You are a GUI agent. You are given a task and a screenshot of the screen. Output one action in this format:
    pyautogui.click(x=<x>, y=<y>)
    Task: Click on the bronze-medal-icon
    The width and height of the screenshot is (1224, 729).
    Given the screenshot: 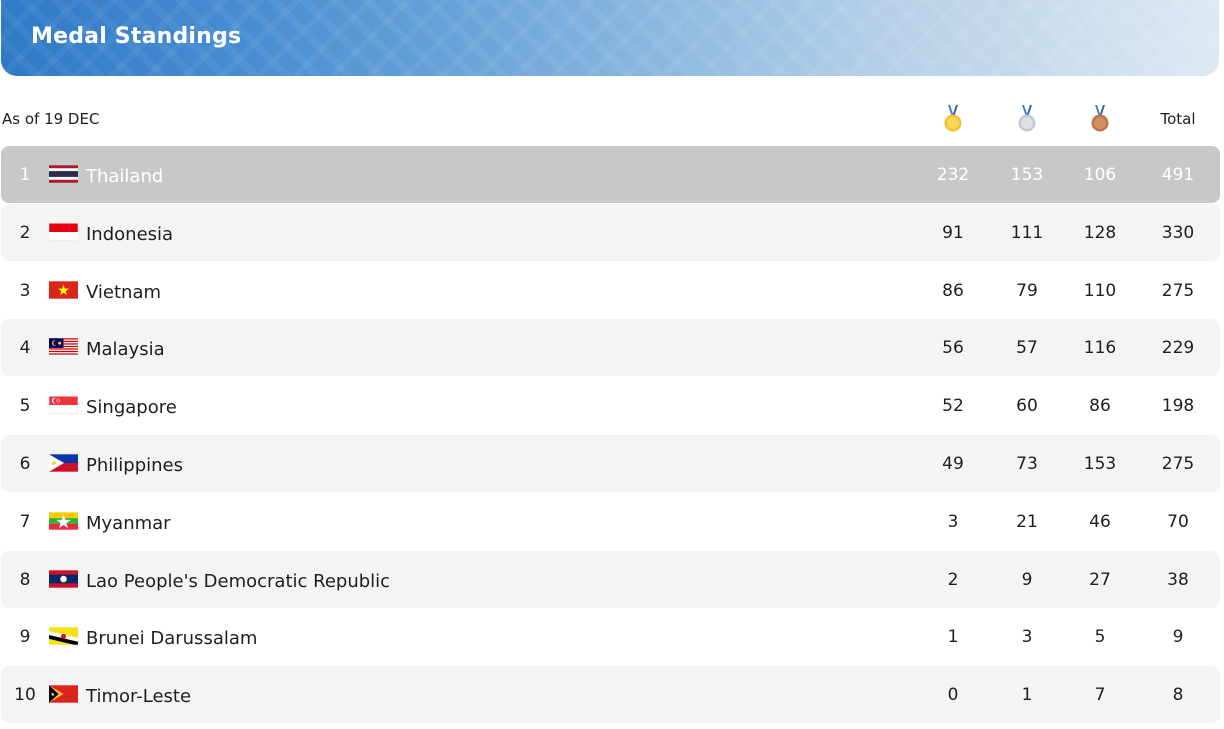 What is the action you would take?
    pyautogui.click(x=1100, y=119)
    